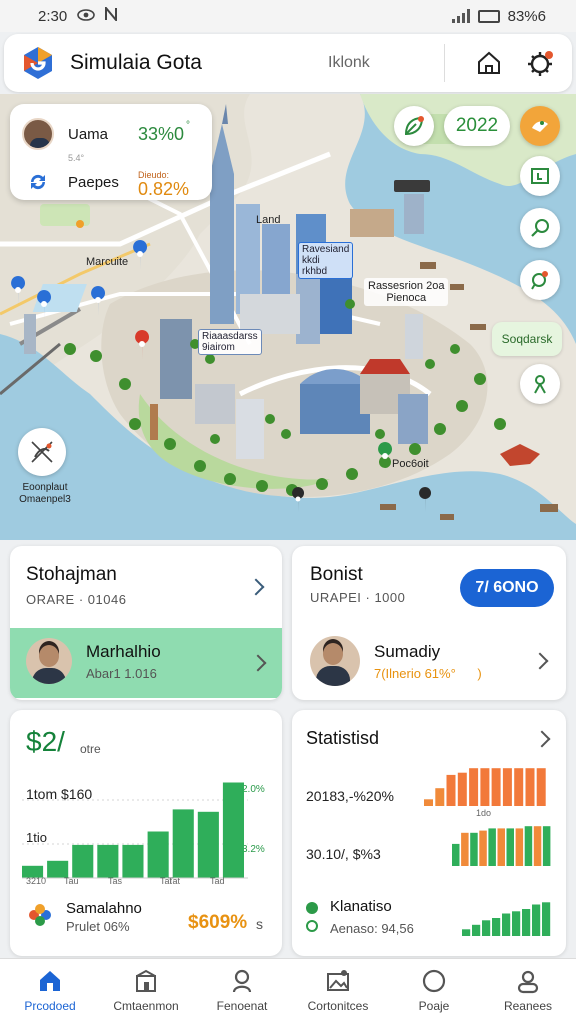 This screenshot has width=576, height=1024. What do you see at coordinates (76, 599) in the screenshot?
I see `card-subtitle: ORARE · 01046` at bounding box center [76, 599].